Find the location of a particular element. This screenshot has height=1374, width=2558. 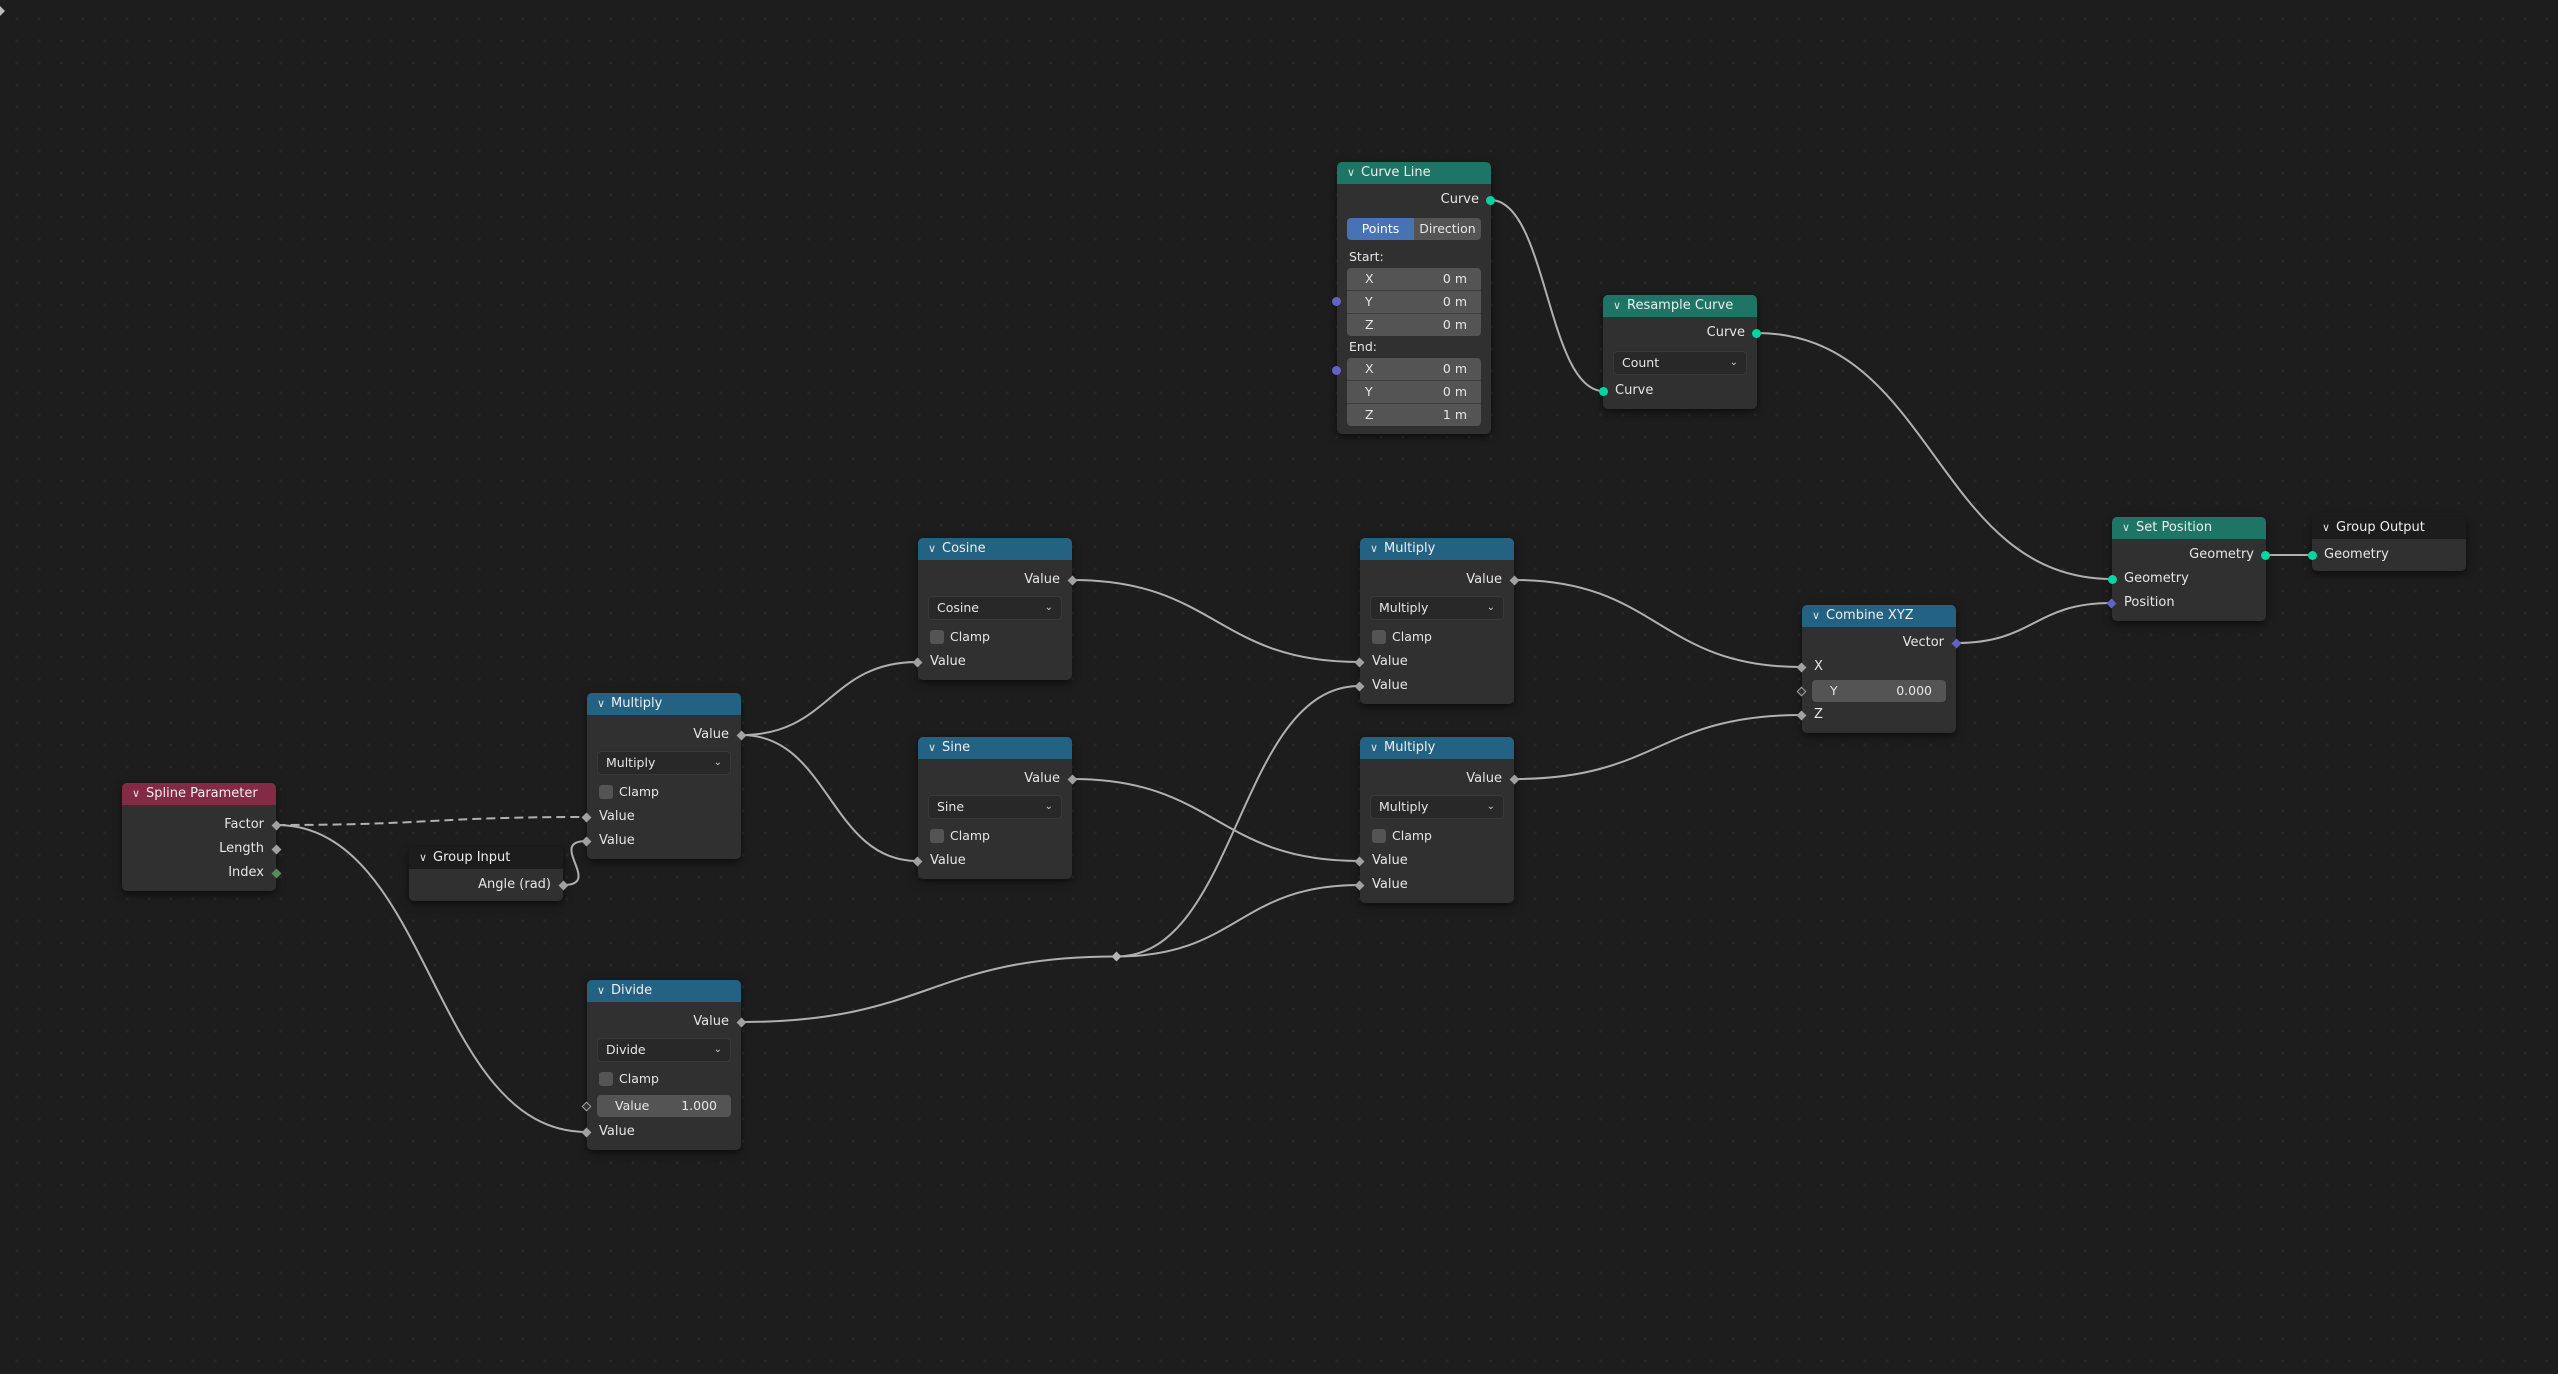

y-input-socket is located at coordinates (1801, 691).